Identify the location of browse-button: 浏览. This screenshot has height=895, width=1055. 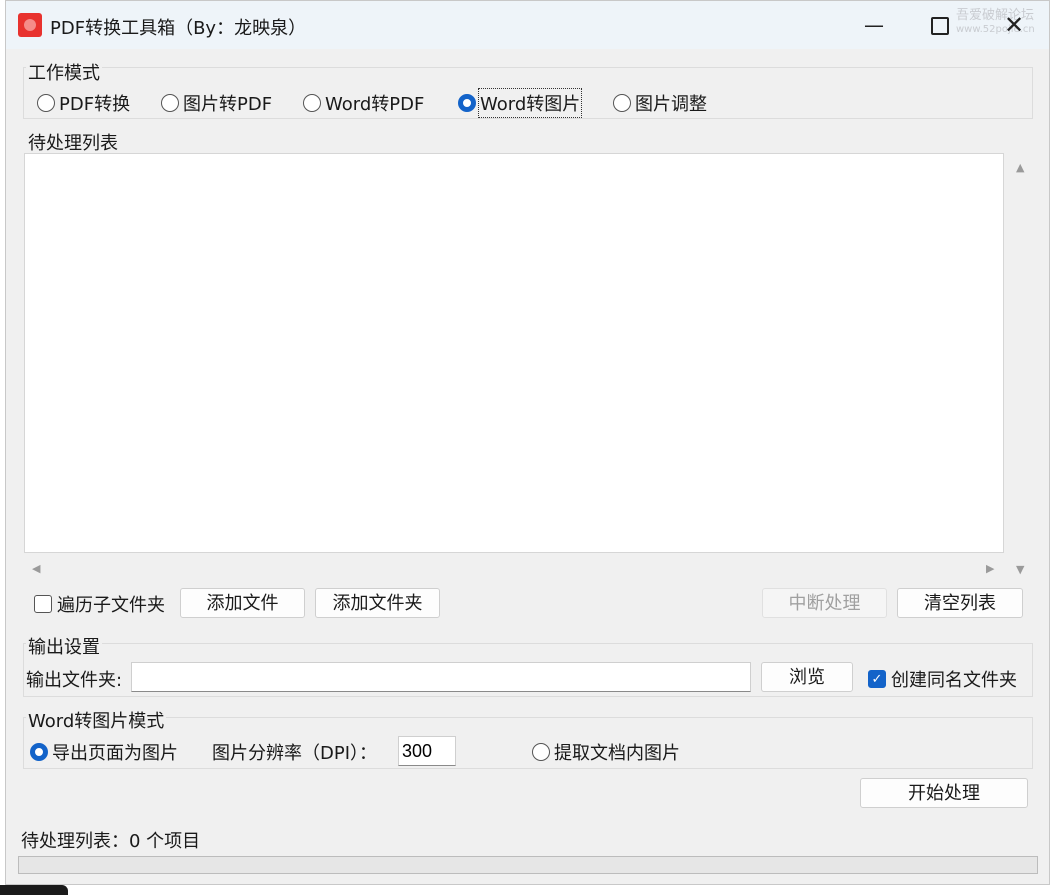
(807, 677).